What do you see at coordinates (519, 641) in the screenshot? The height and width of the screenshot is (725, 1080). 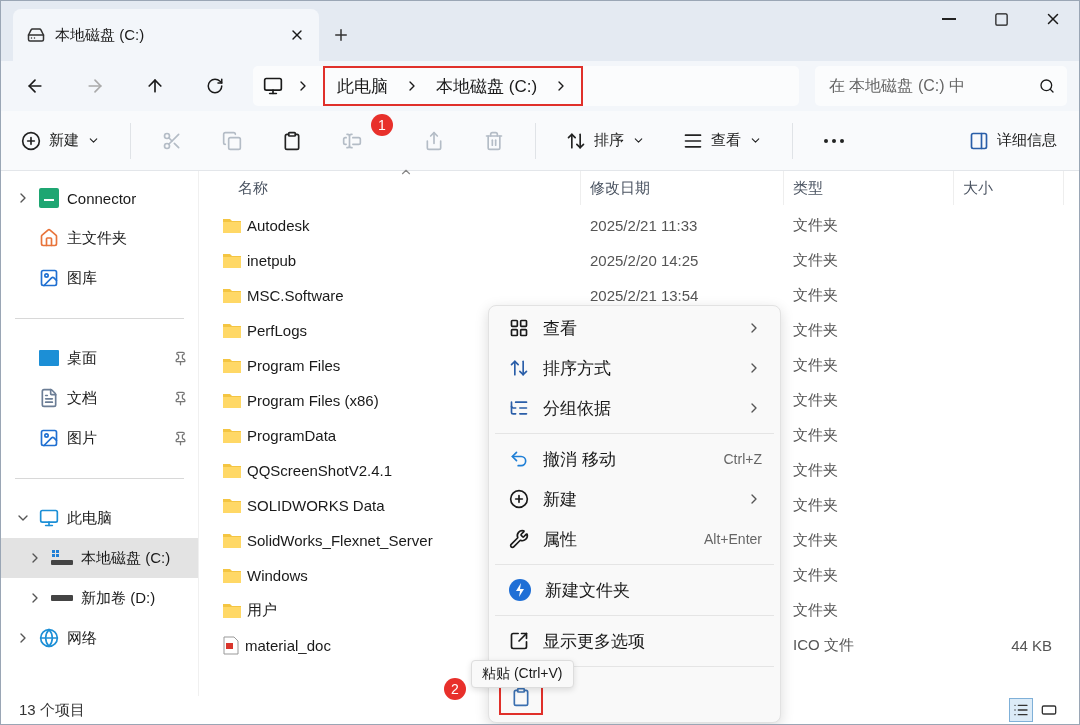 I see `open-out-icon` at bounding box center [519, 641].